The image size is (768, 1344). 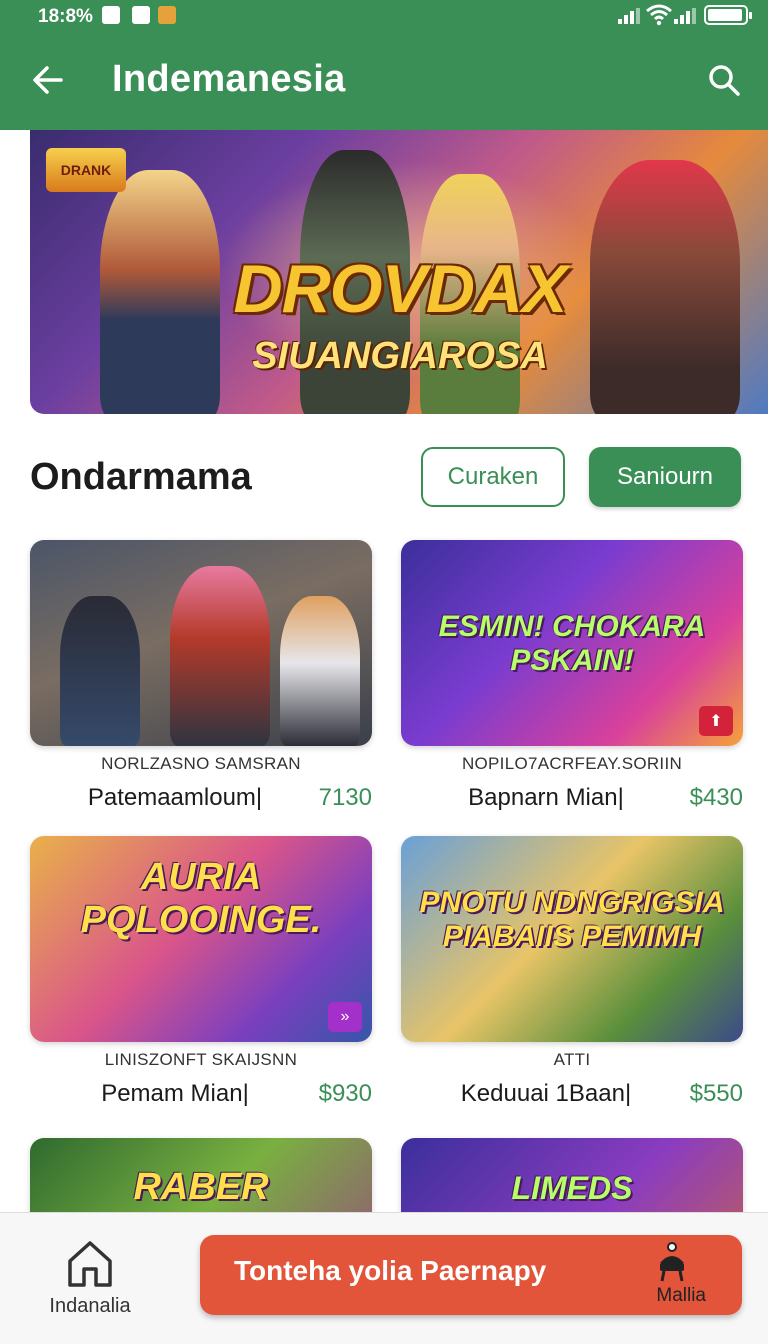 I want to click on bottom-navigation: Indanalia Tonteha yolia Paernapy Mallia, so click(x=384, y=1278).